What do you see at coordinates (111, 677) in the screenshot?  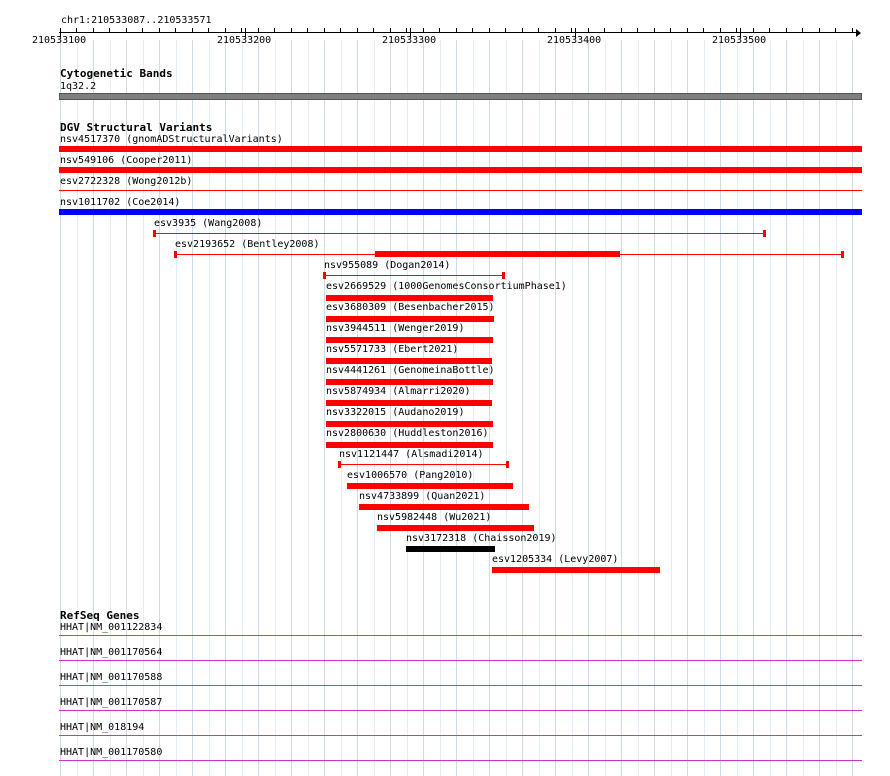 I see `gene-label: HHAT|NM_001170588` at bounding box center [111, 677].